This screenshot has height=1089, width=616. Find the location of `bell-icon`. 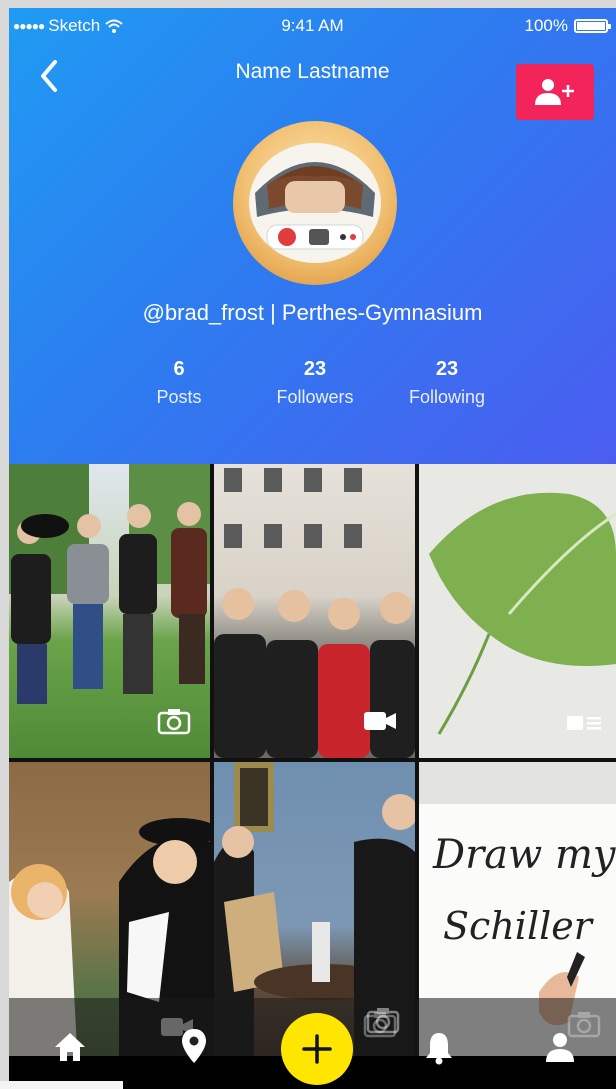

bell-icon is located at coordinates (439, 1048).